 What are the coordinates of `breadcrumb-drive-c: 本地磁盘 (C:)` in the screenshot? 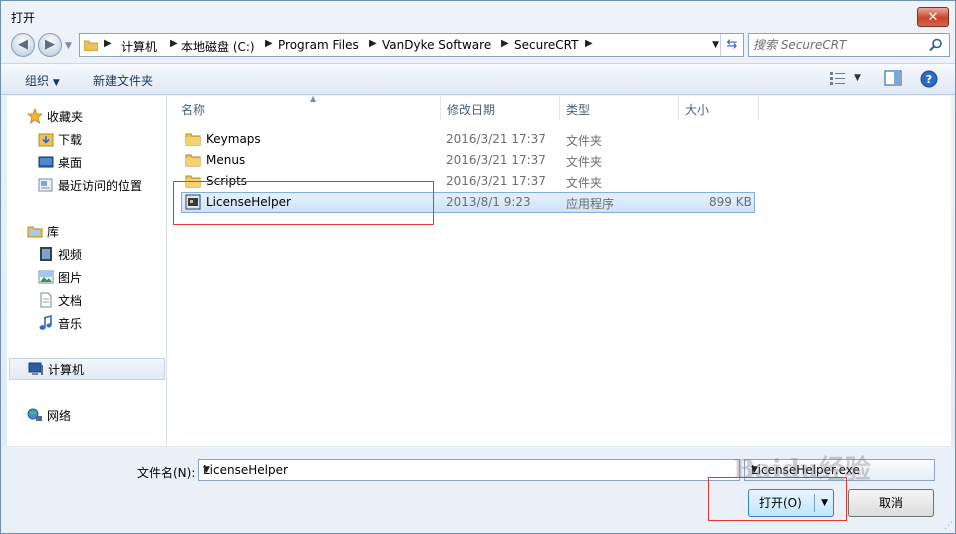 It's located at (218, 46).